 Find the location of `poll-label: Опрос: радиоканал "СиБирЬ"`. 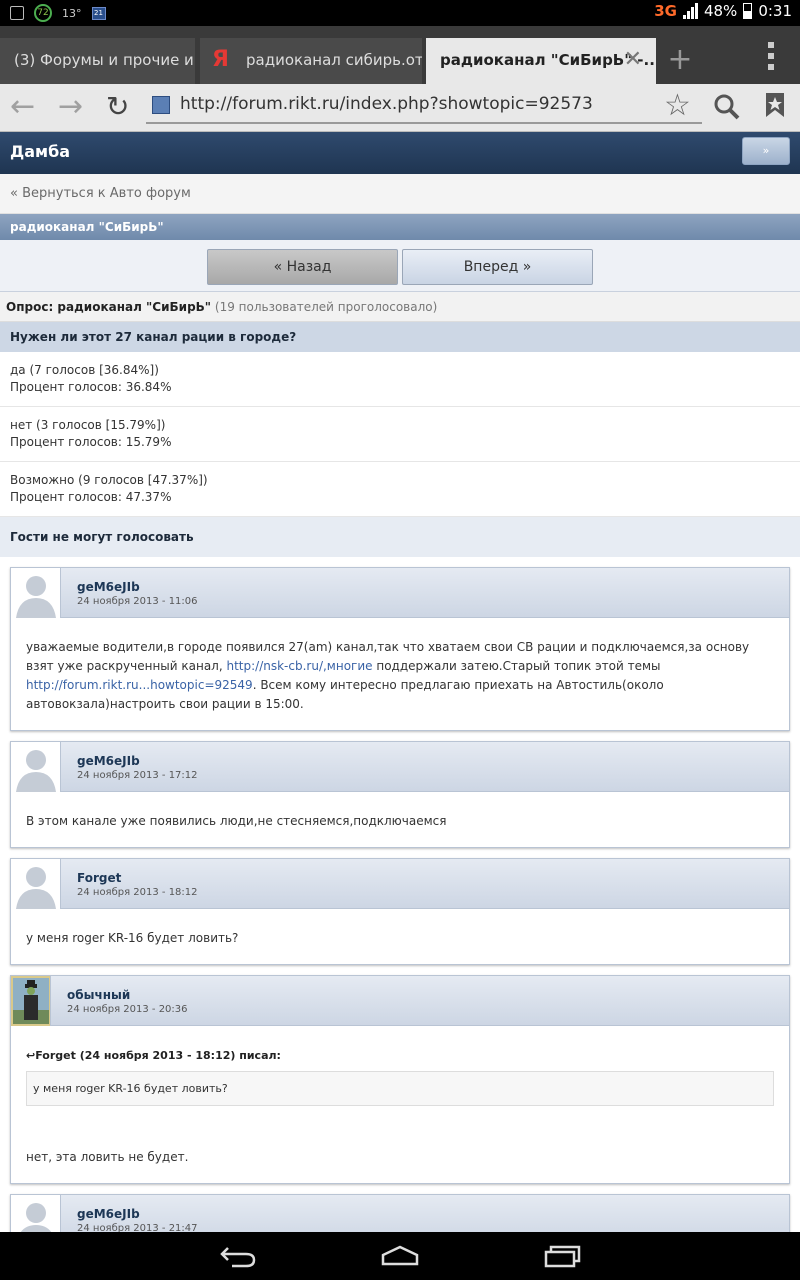

poll-label: Опрос: радиоканал "СиБирЬ" is located at coordinates (109, 307).